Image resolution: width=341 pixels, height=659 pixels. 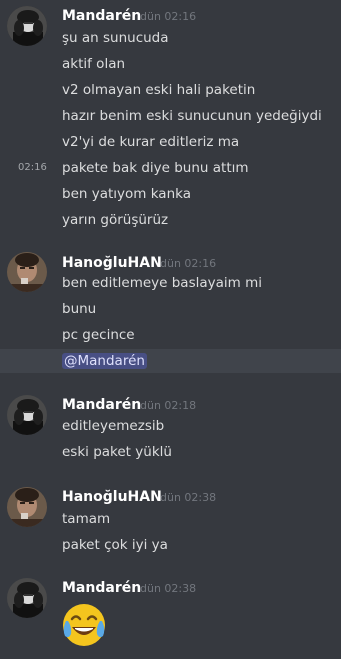 What do you see at coordinates (192, 116) in the screenshot?
I see `message-text: hazır benim eski sunucunun yedeğiydi` at bounding box center [192, 116].